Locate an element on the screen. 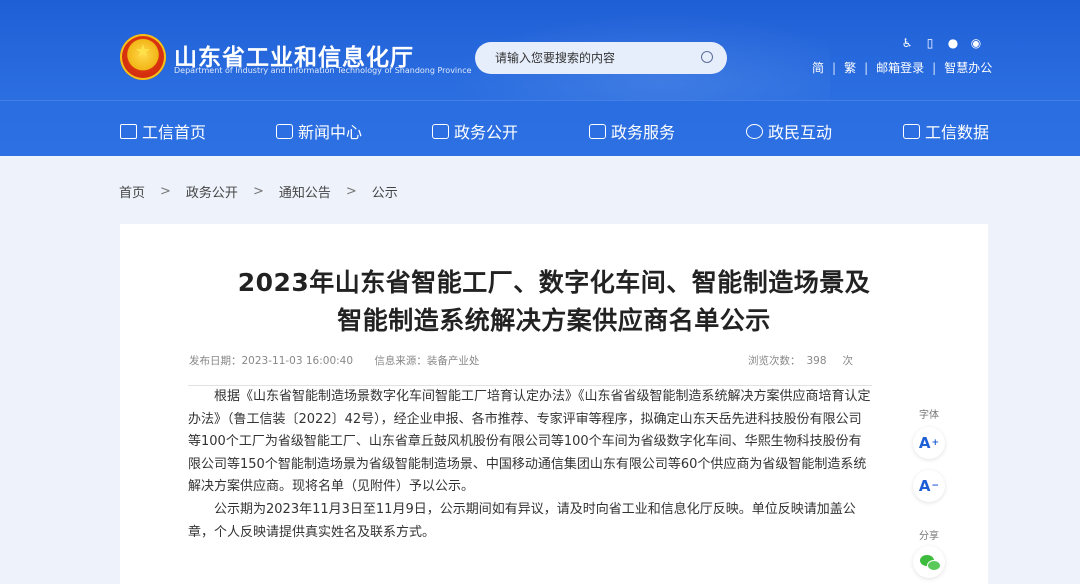  nav-item-news: 新闻中心 is located at coordinates (319, 131).